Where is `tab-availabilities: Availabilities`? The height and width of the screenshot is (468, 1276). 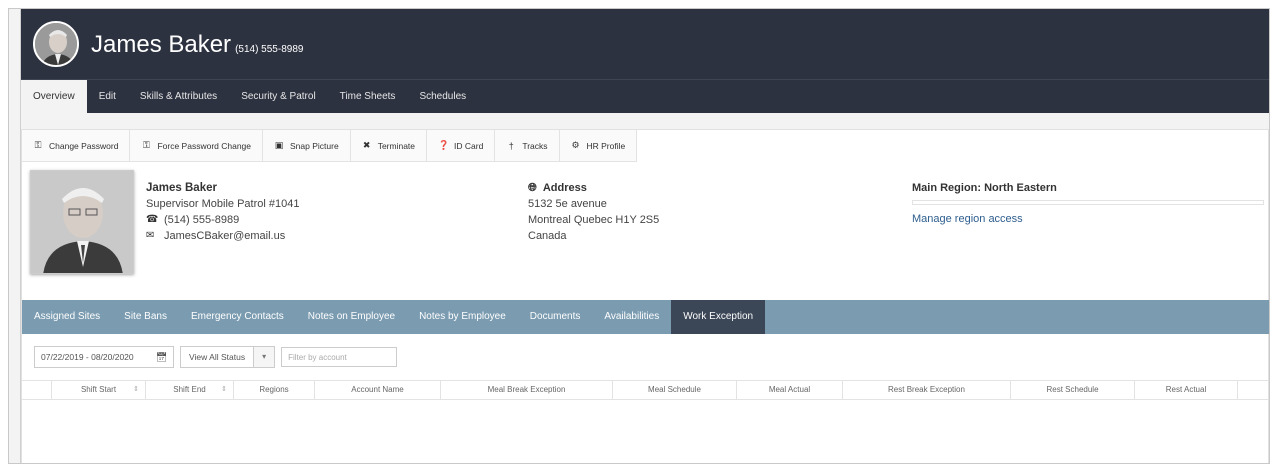 tab-availabilities: Availabilities is located at coordinates (631, 317).